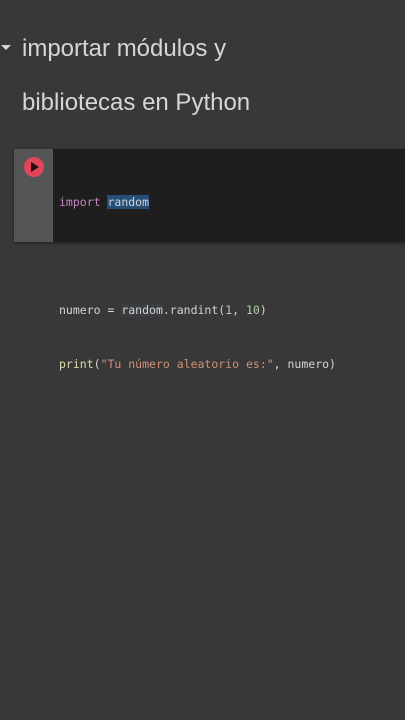 The height and width of the screenshot is (720, 405). I want to click on string-literal: "Tu número aleatorio es:", so click(187, 364).